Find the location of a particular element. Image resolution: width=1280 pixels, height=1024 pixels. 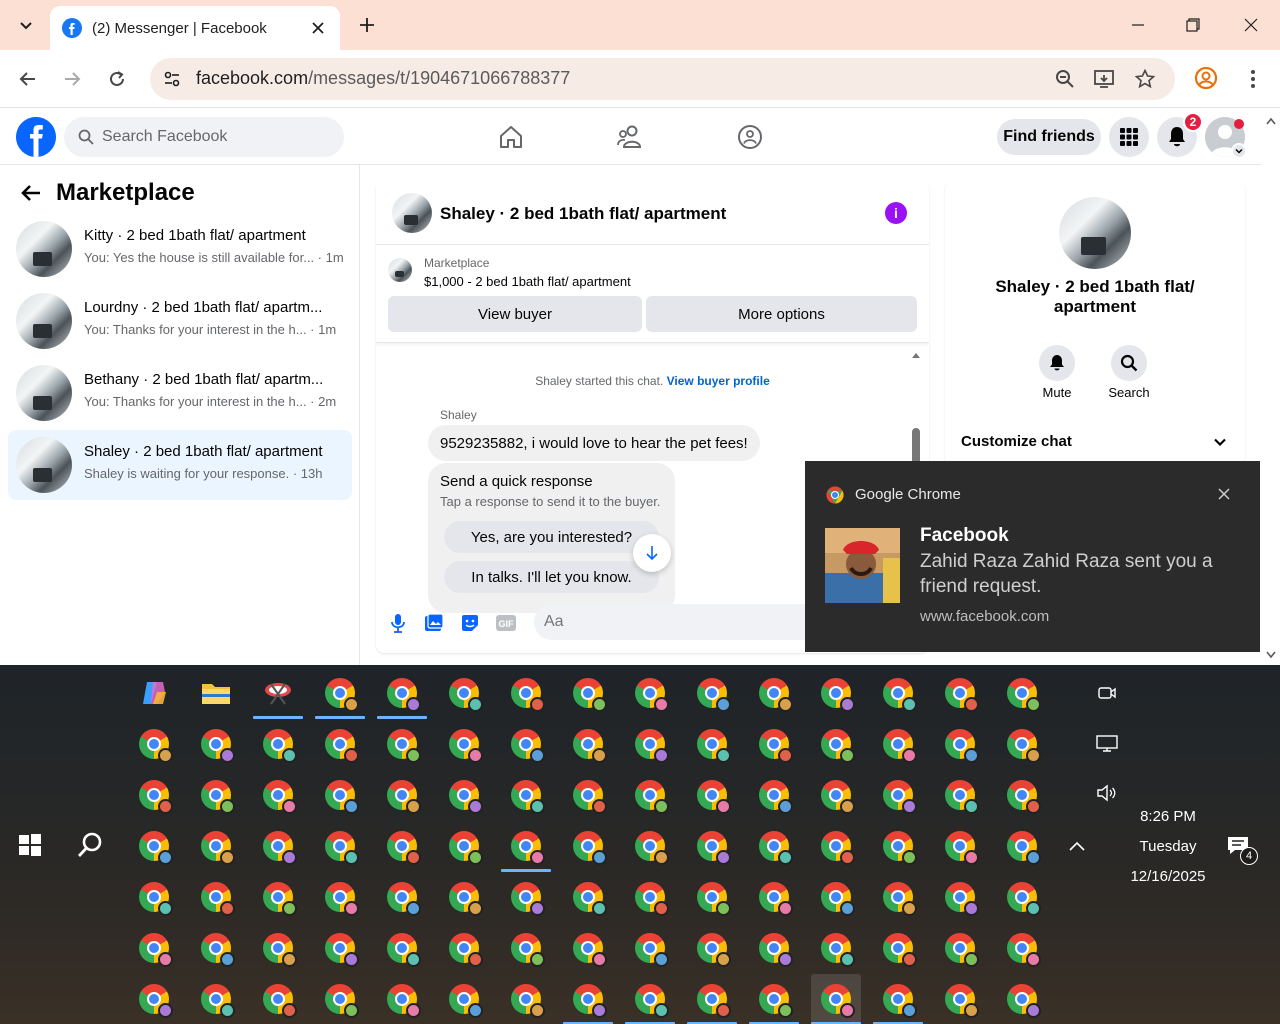

reload-button is located at coordinates (117, 79).